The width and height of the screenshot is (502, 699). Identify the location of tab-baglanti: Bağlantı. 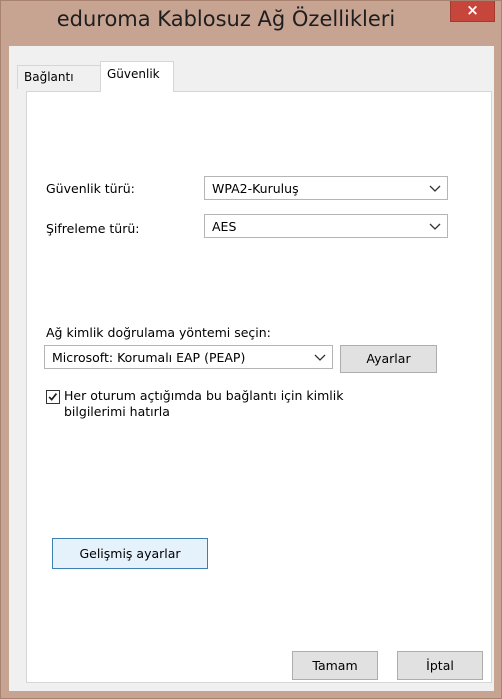
(59, 77).